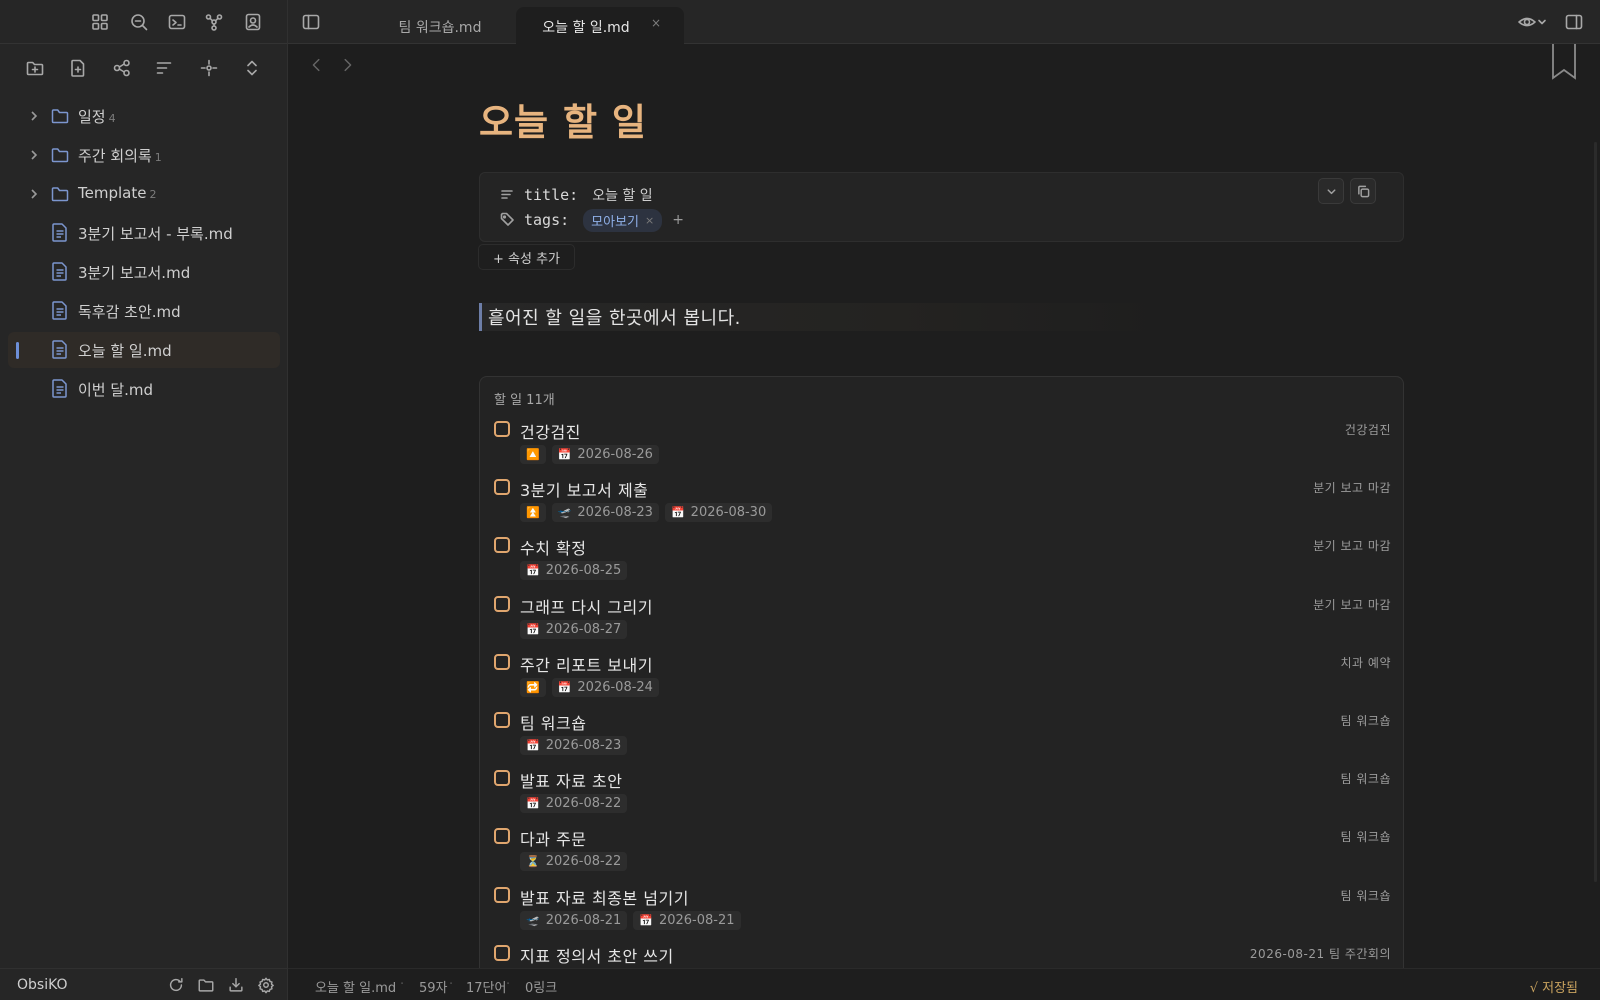 This screenshot has width=1600, height=1000. I want to click on tree-file: 독후감 초안.md, so click(144, 311).